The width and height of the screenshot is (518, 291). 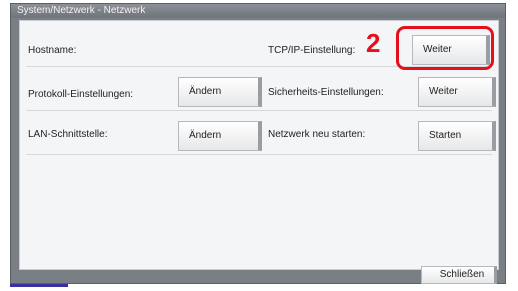 I want to click on restart-network-label: Netzwerk neu starten:, so click(x=317, y=134).